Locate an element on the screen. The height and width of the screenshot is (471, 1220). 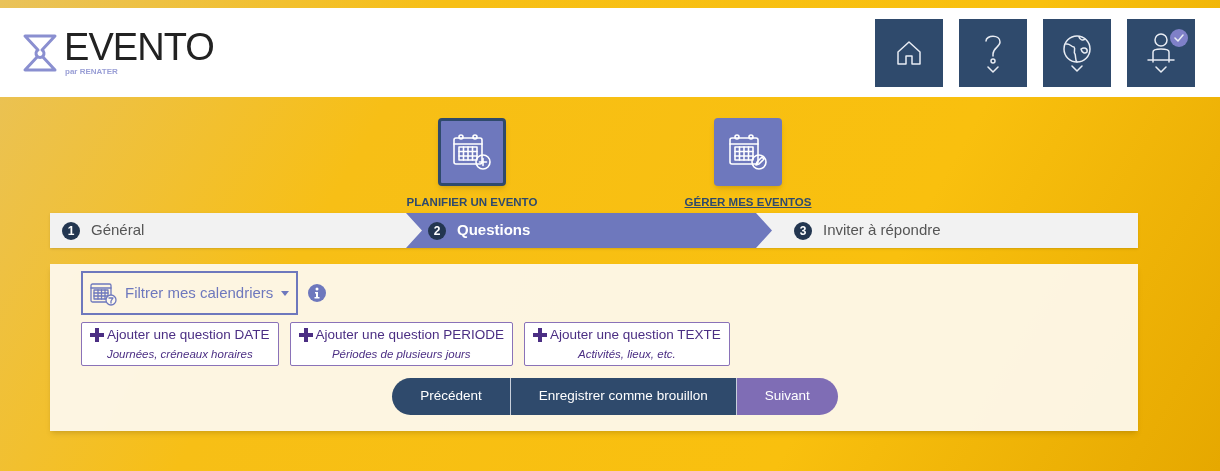
wizard-action-button: Précédent is located at coordinates (451, 396).